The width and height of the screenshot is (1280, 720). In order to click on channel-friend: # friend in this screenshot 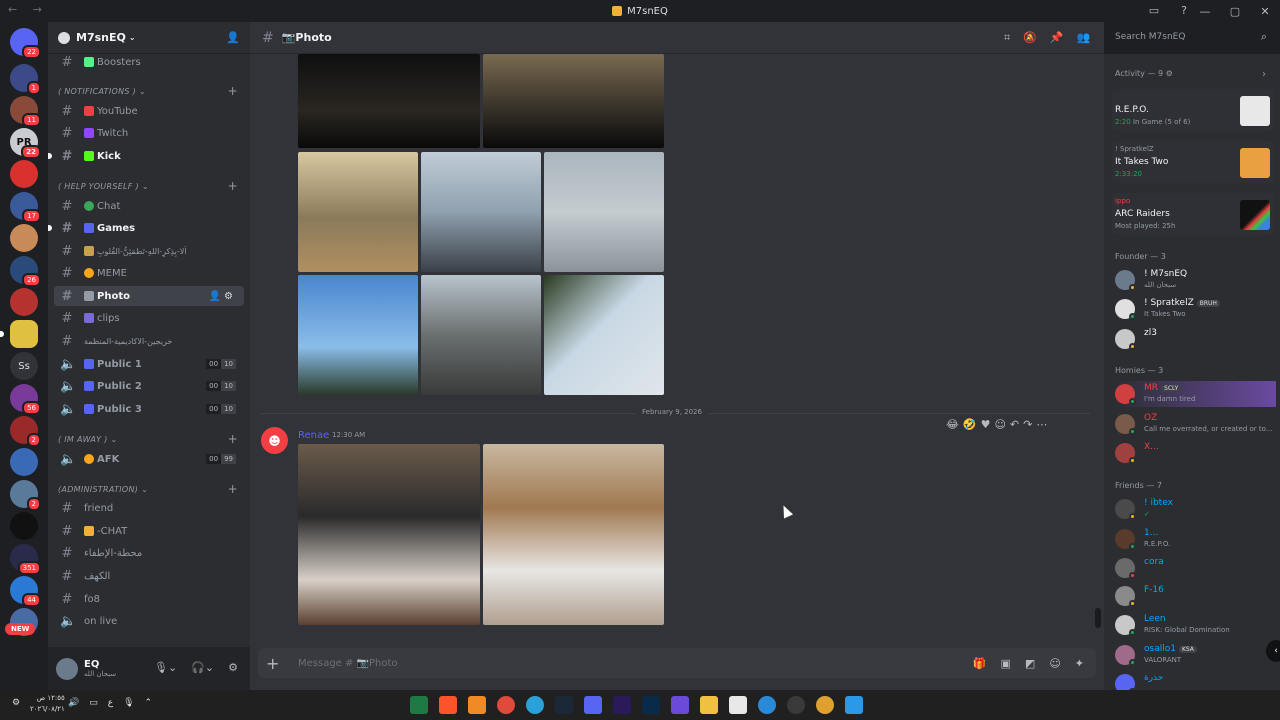, I will do `click(149, 508)`.